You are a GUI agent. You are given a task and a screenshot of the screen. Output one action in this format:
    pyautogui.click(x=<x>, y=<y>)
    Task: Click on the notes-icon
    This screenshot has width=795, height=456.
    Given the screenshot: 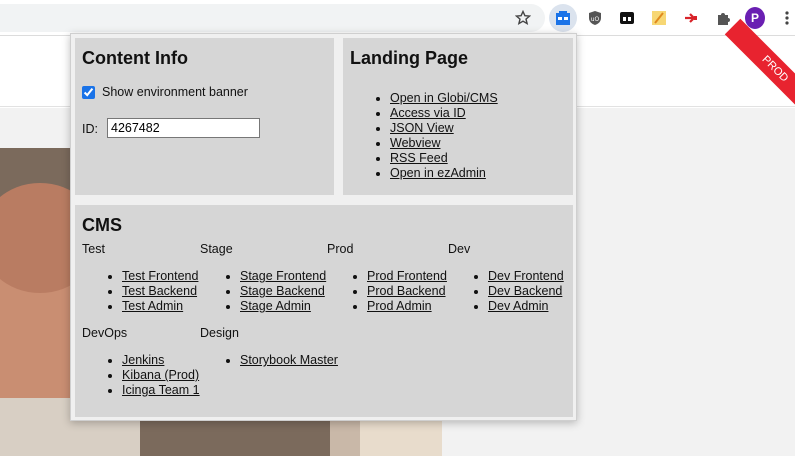 What is the action you would take?
    pyautogui.click(x=659, y=18)
    